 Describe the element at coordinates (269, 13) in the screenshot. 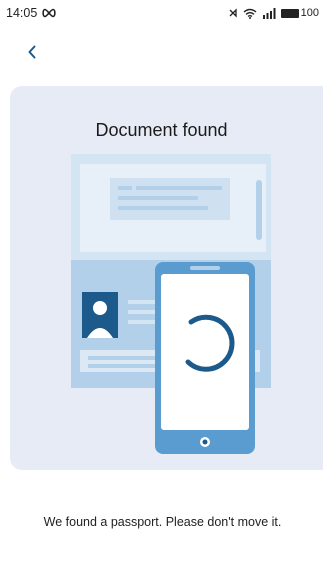

I see `signal-icon` at that location.